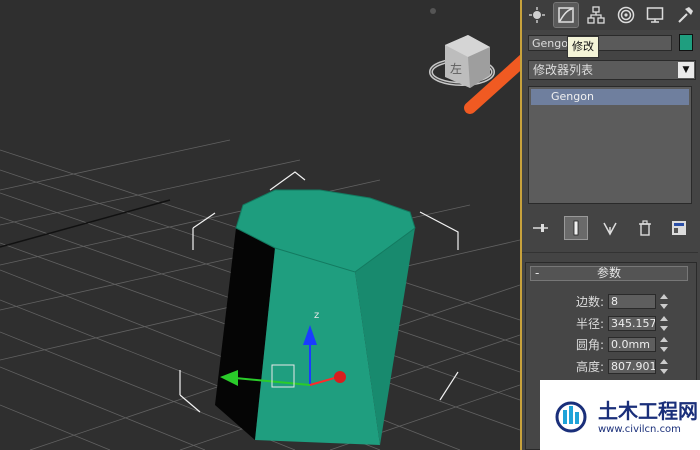 The width and height of the screenshot is (700, 450). Describe the element at coordinates (600, 43) in the screenshot. I see `object-name-field: Gengon` at that location.